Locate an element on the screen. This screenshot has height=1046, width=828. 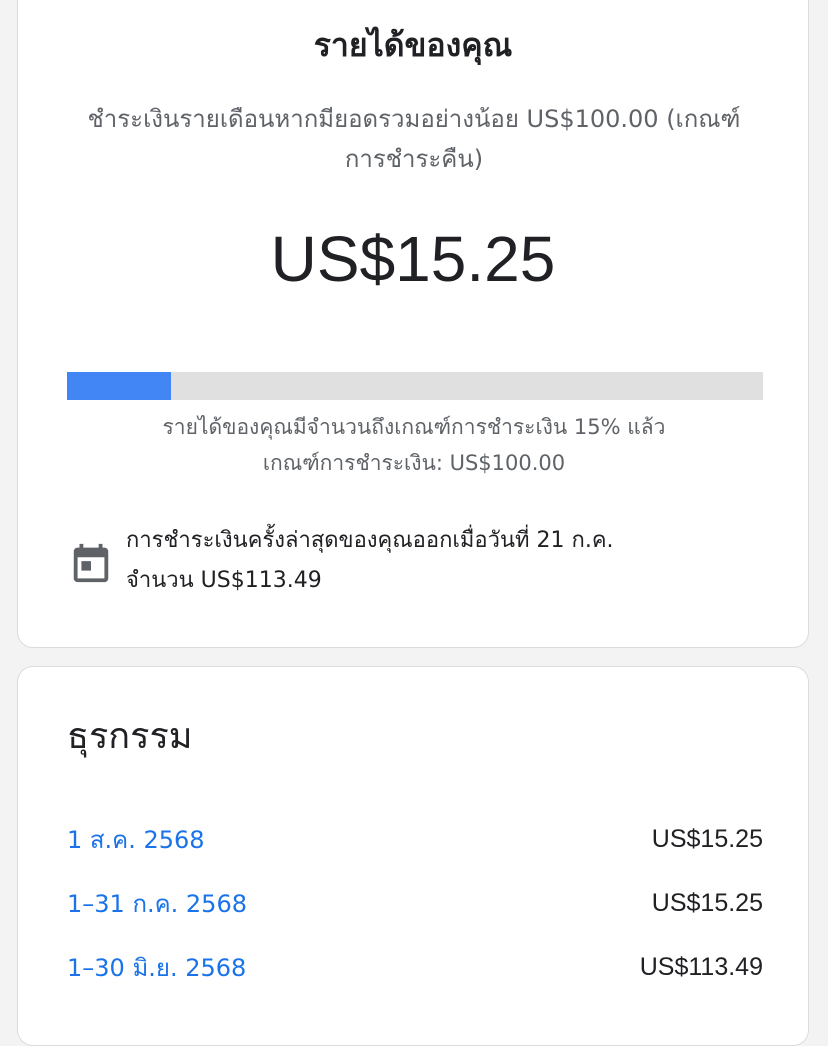
transaction-row: 1 ส.ค. 2568 US$15.25 is located at coordinates (415, 839).